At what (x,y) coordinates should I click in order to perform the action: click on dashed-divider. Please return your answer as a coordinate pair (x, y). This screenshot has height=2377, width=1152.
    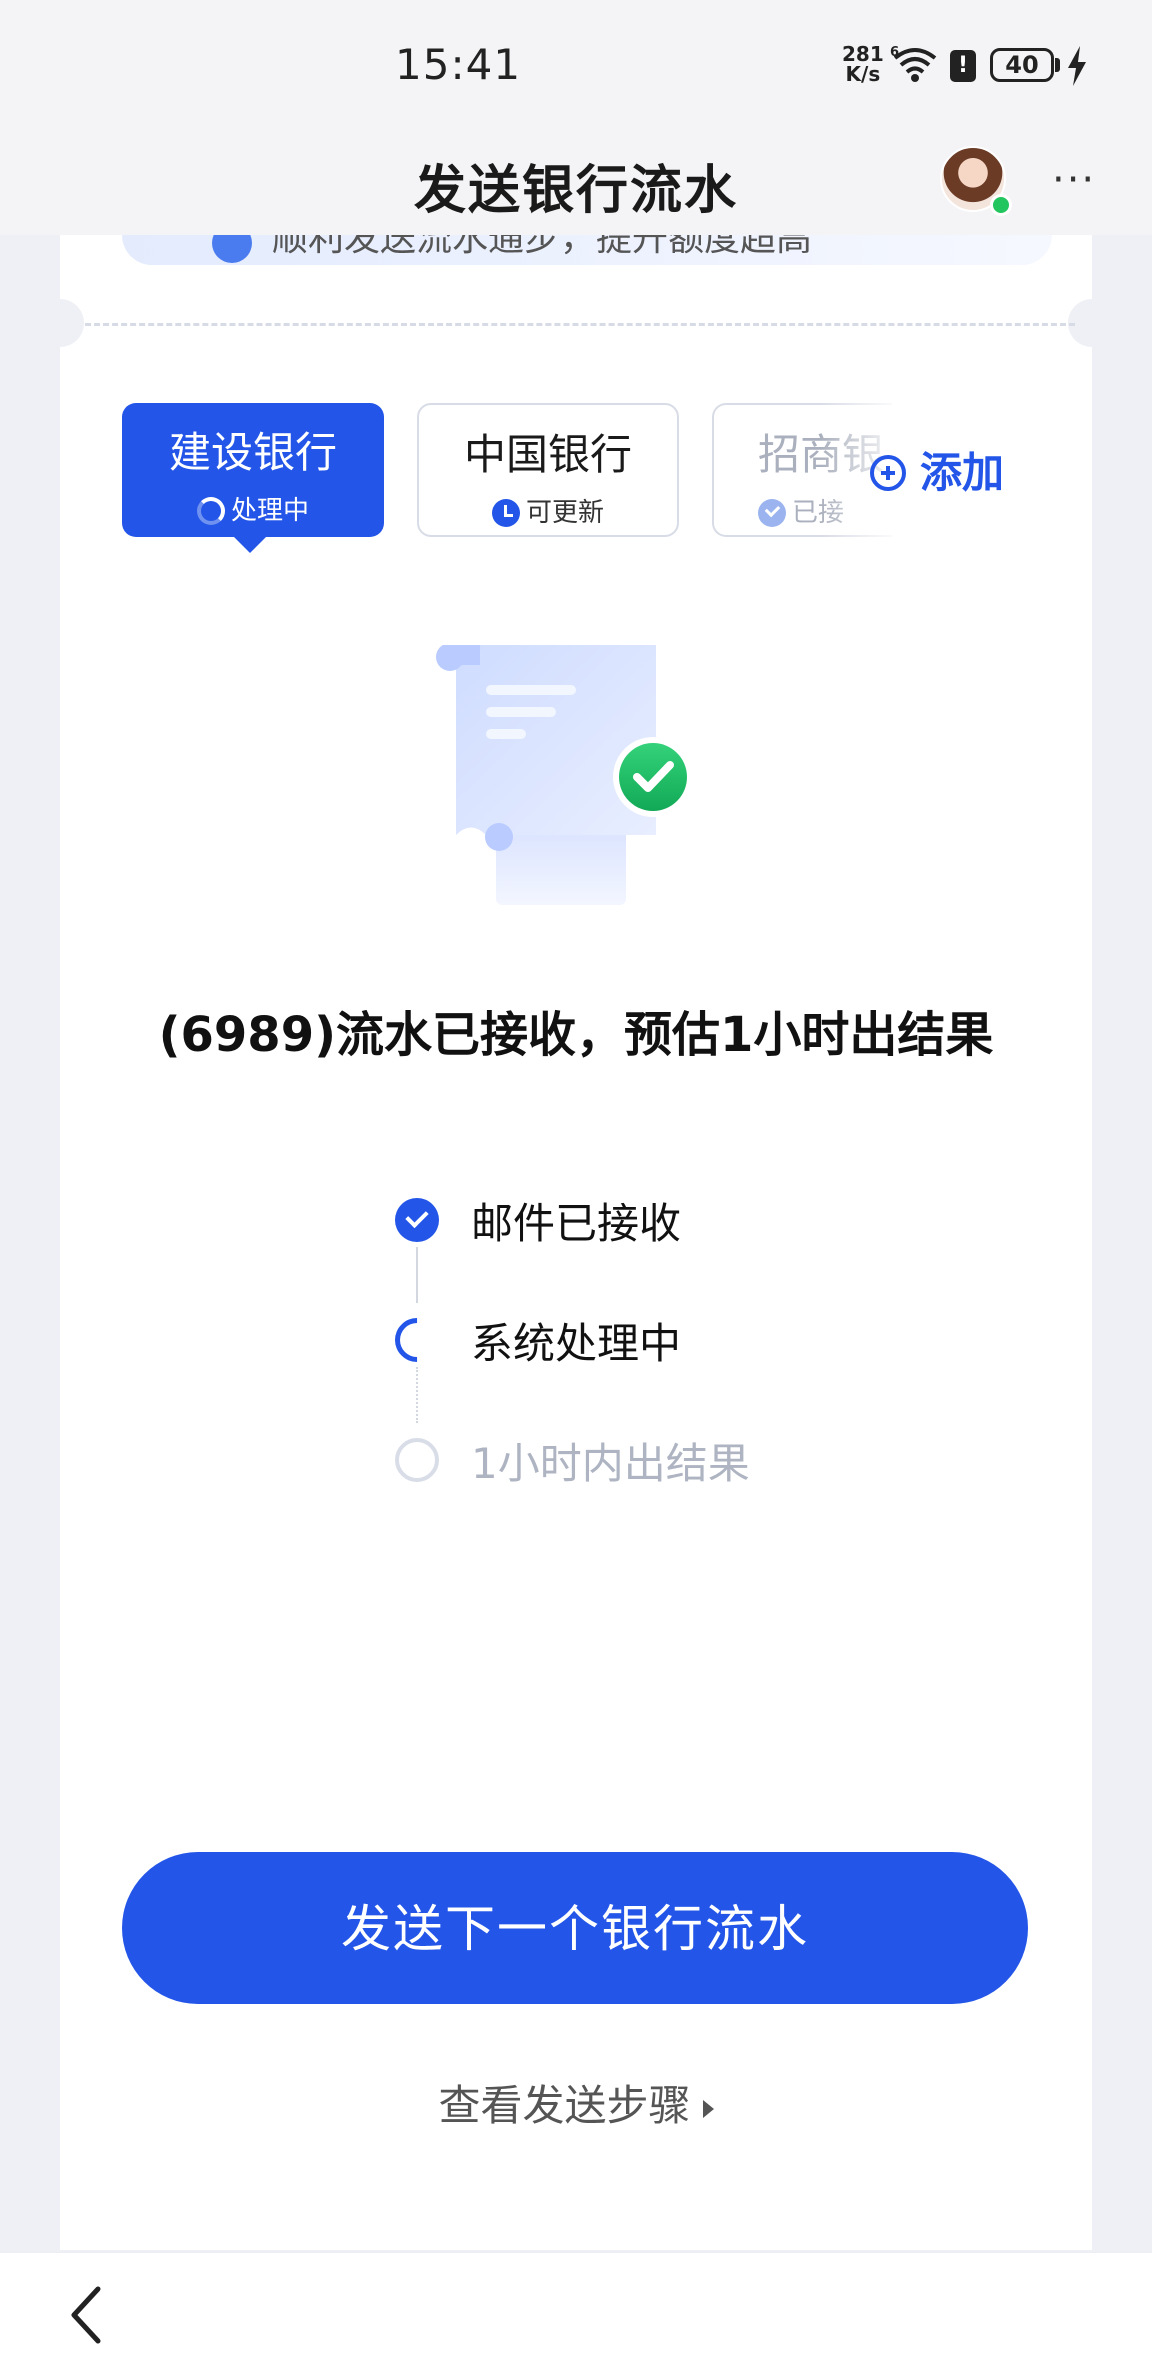
    Looking at the image, I should click on (580, 324).